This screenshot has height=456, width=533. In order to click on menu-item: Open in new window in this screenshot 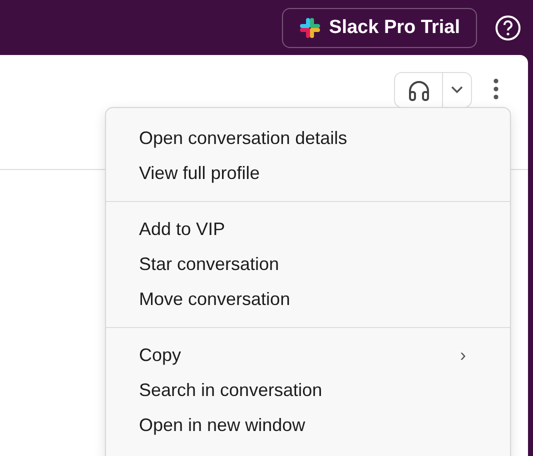, I will do `click(308, 425)`.